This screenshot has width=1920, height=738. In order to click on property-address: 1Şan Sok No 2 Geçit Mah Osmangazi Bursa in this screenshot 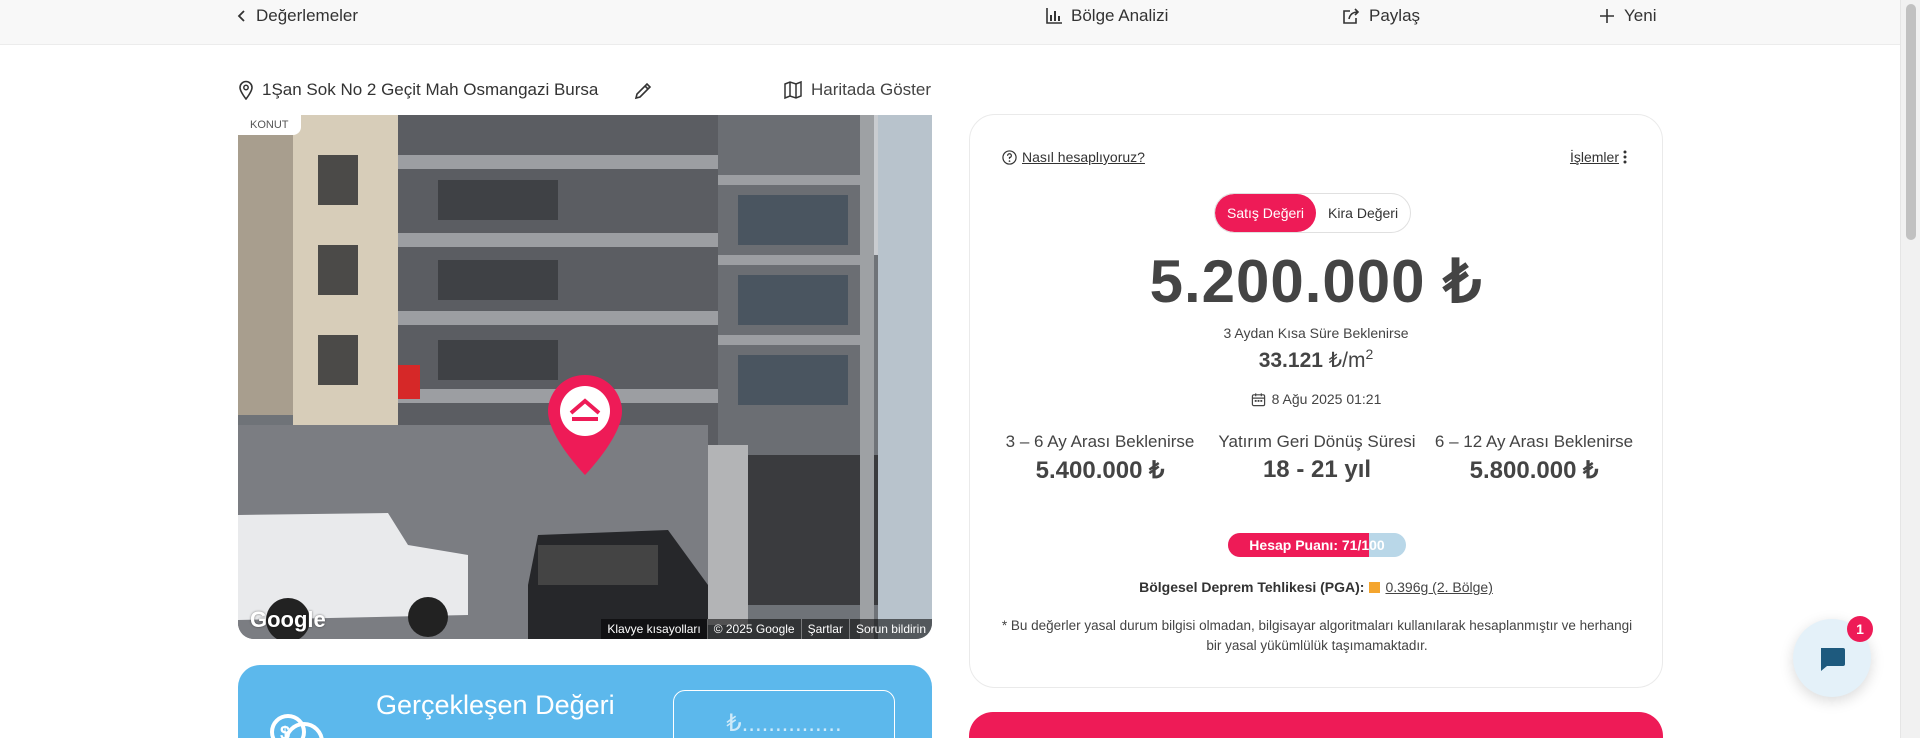, I will do `click(418, 90)`.